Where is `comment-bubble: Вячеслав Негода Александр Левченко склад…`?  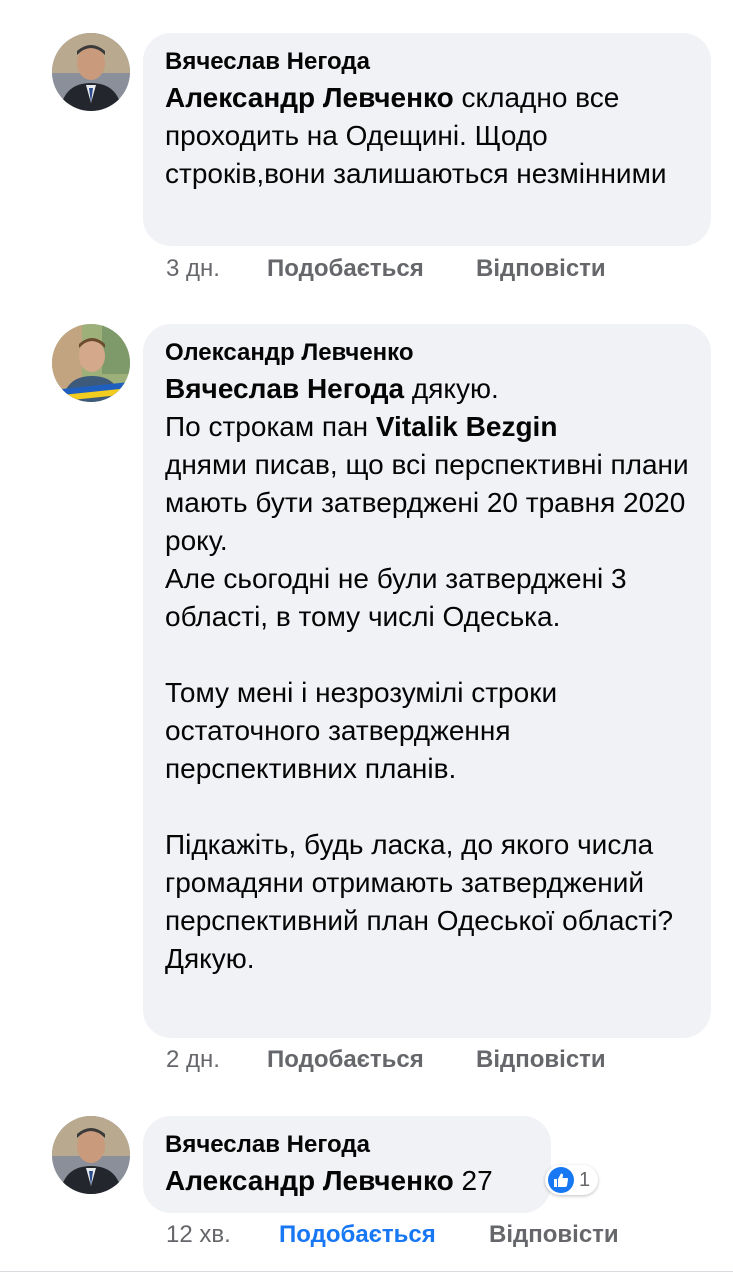 comment-bubble: Вячеслав Негода Александр Левченко склад… is located at coordinates (427, 139).